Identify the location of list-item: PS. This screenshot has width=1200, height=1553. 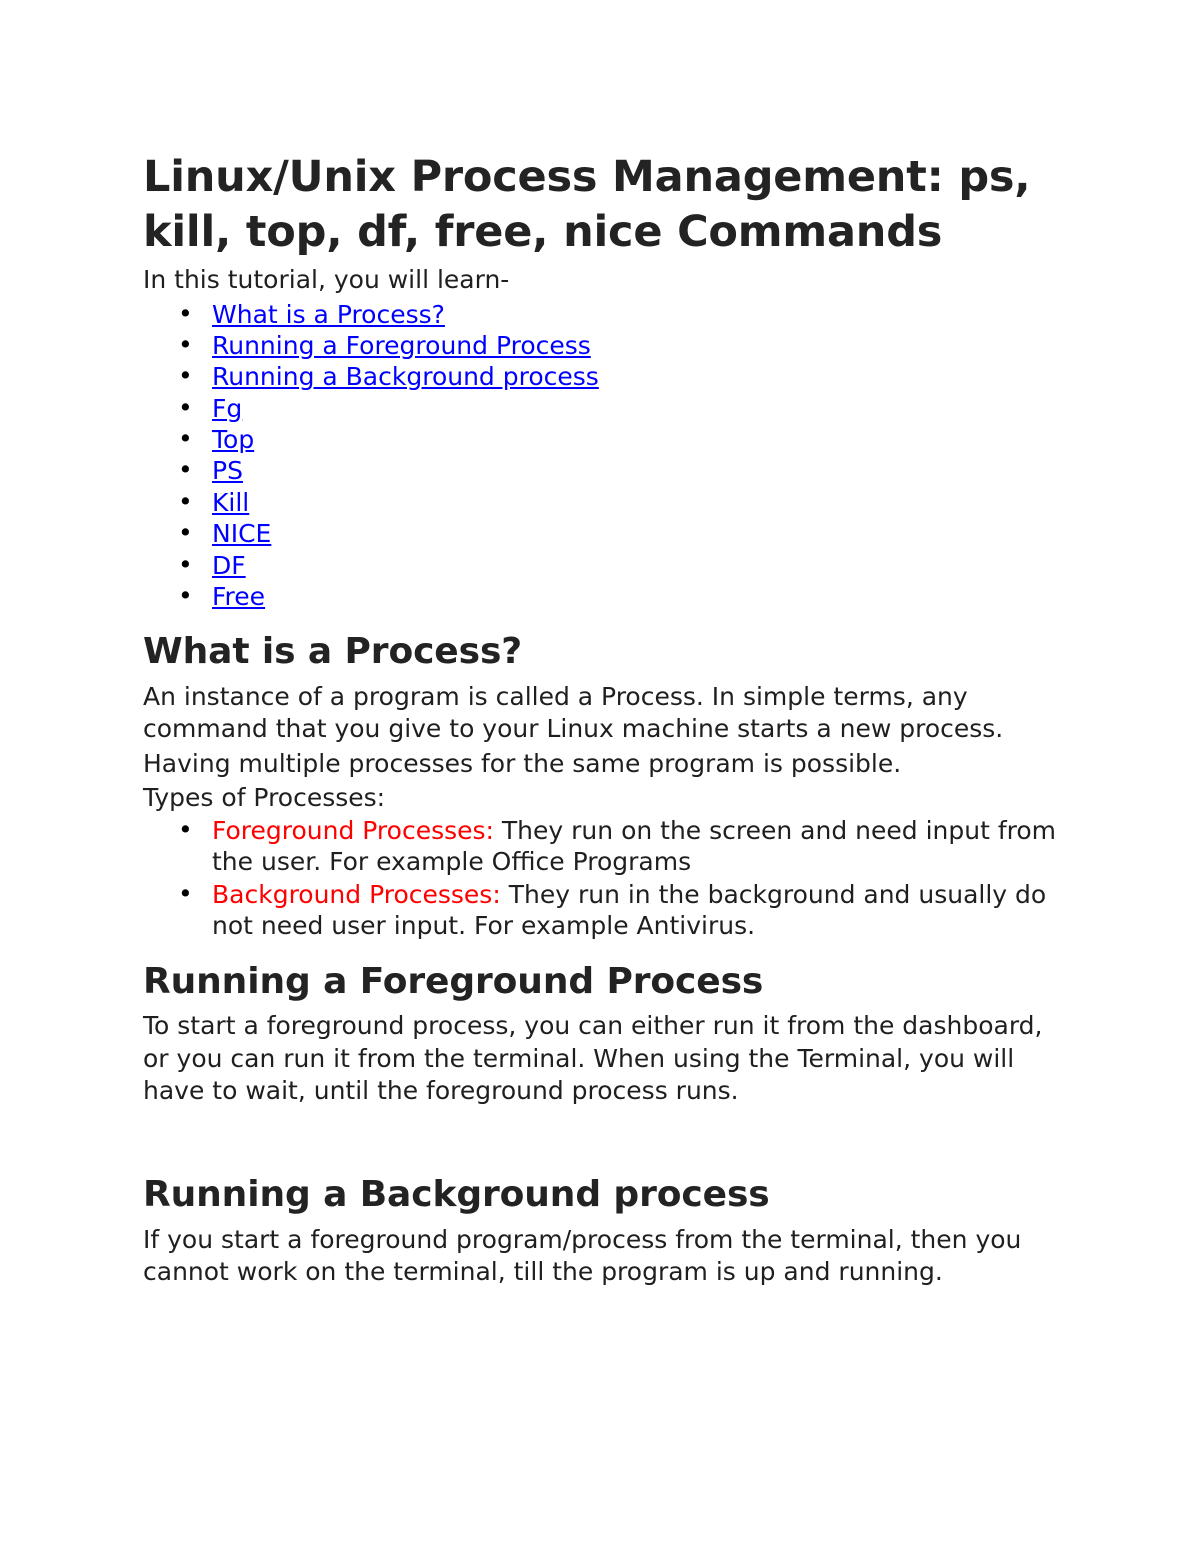
(600, 470).